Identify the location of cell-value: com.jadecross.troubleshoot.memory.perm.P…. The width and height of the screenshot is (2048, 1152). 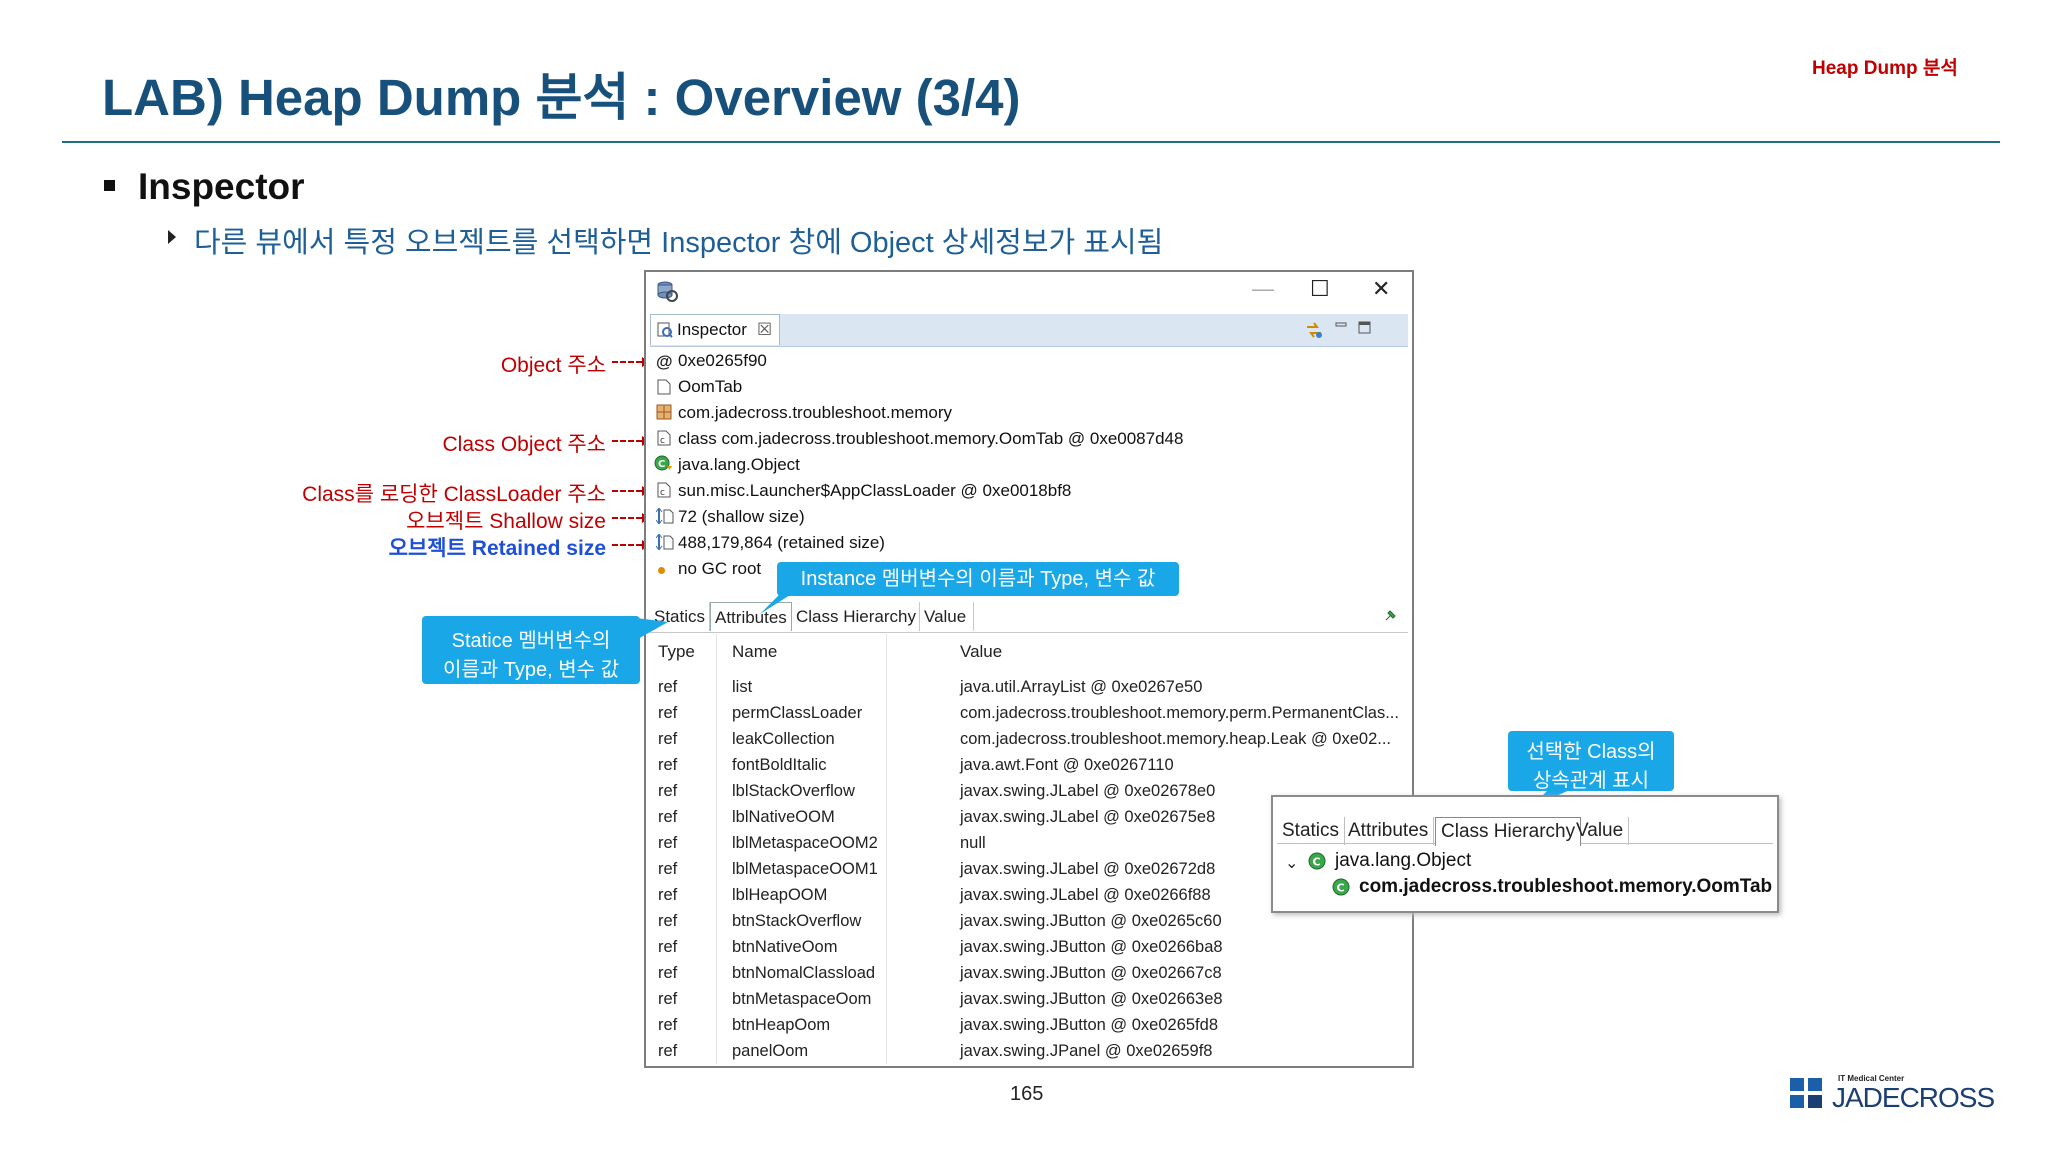
(1179, 713).